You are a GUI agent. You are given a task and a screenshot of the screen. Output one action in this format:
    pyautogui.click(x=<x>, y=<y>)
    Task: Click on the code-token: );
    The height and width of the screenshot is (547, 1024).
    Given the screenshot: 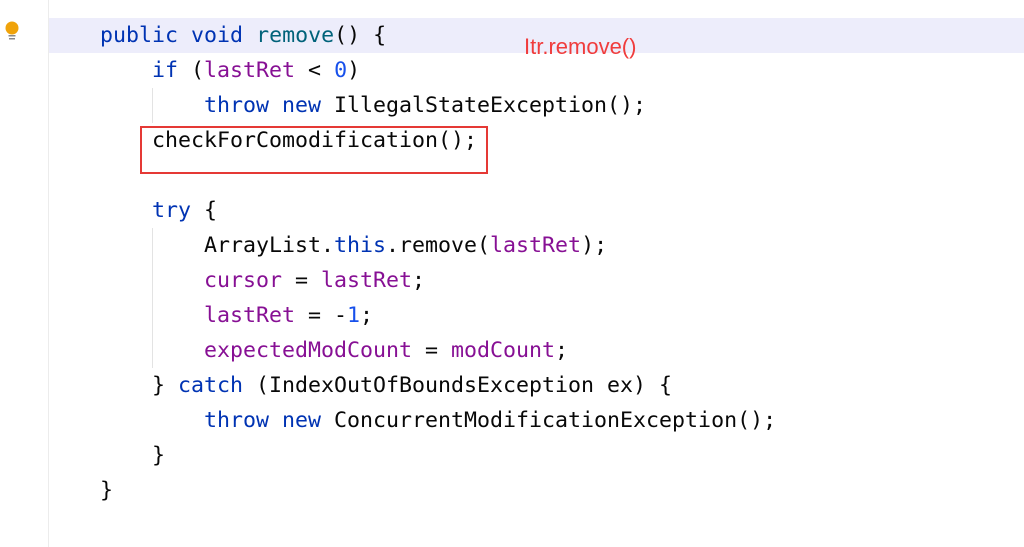 What is the action you would take?
    pyautogui.click(x=594, y=245)
    